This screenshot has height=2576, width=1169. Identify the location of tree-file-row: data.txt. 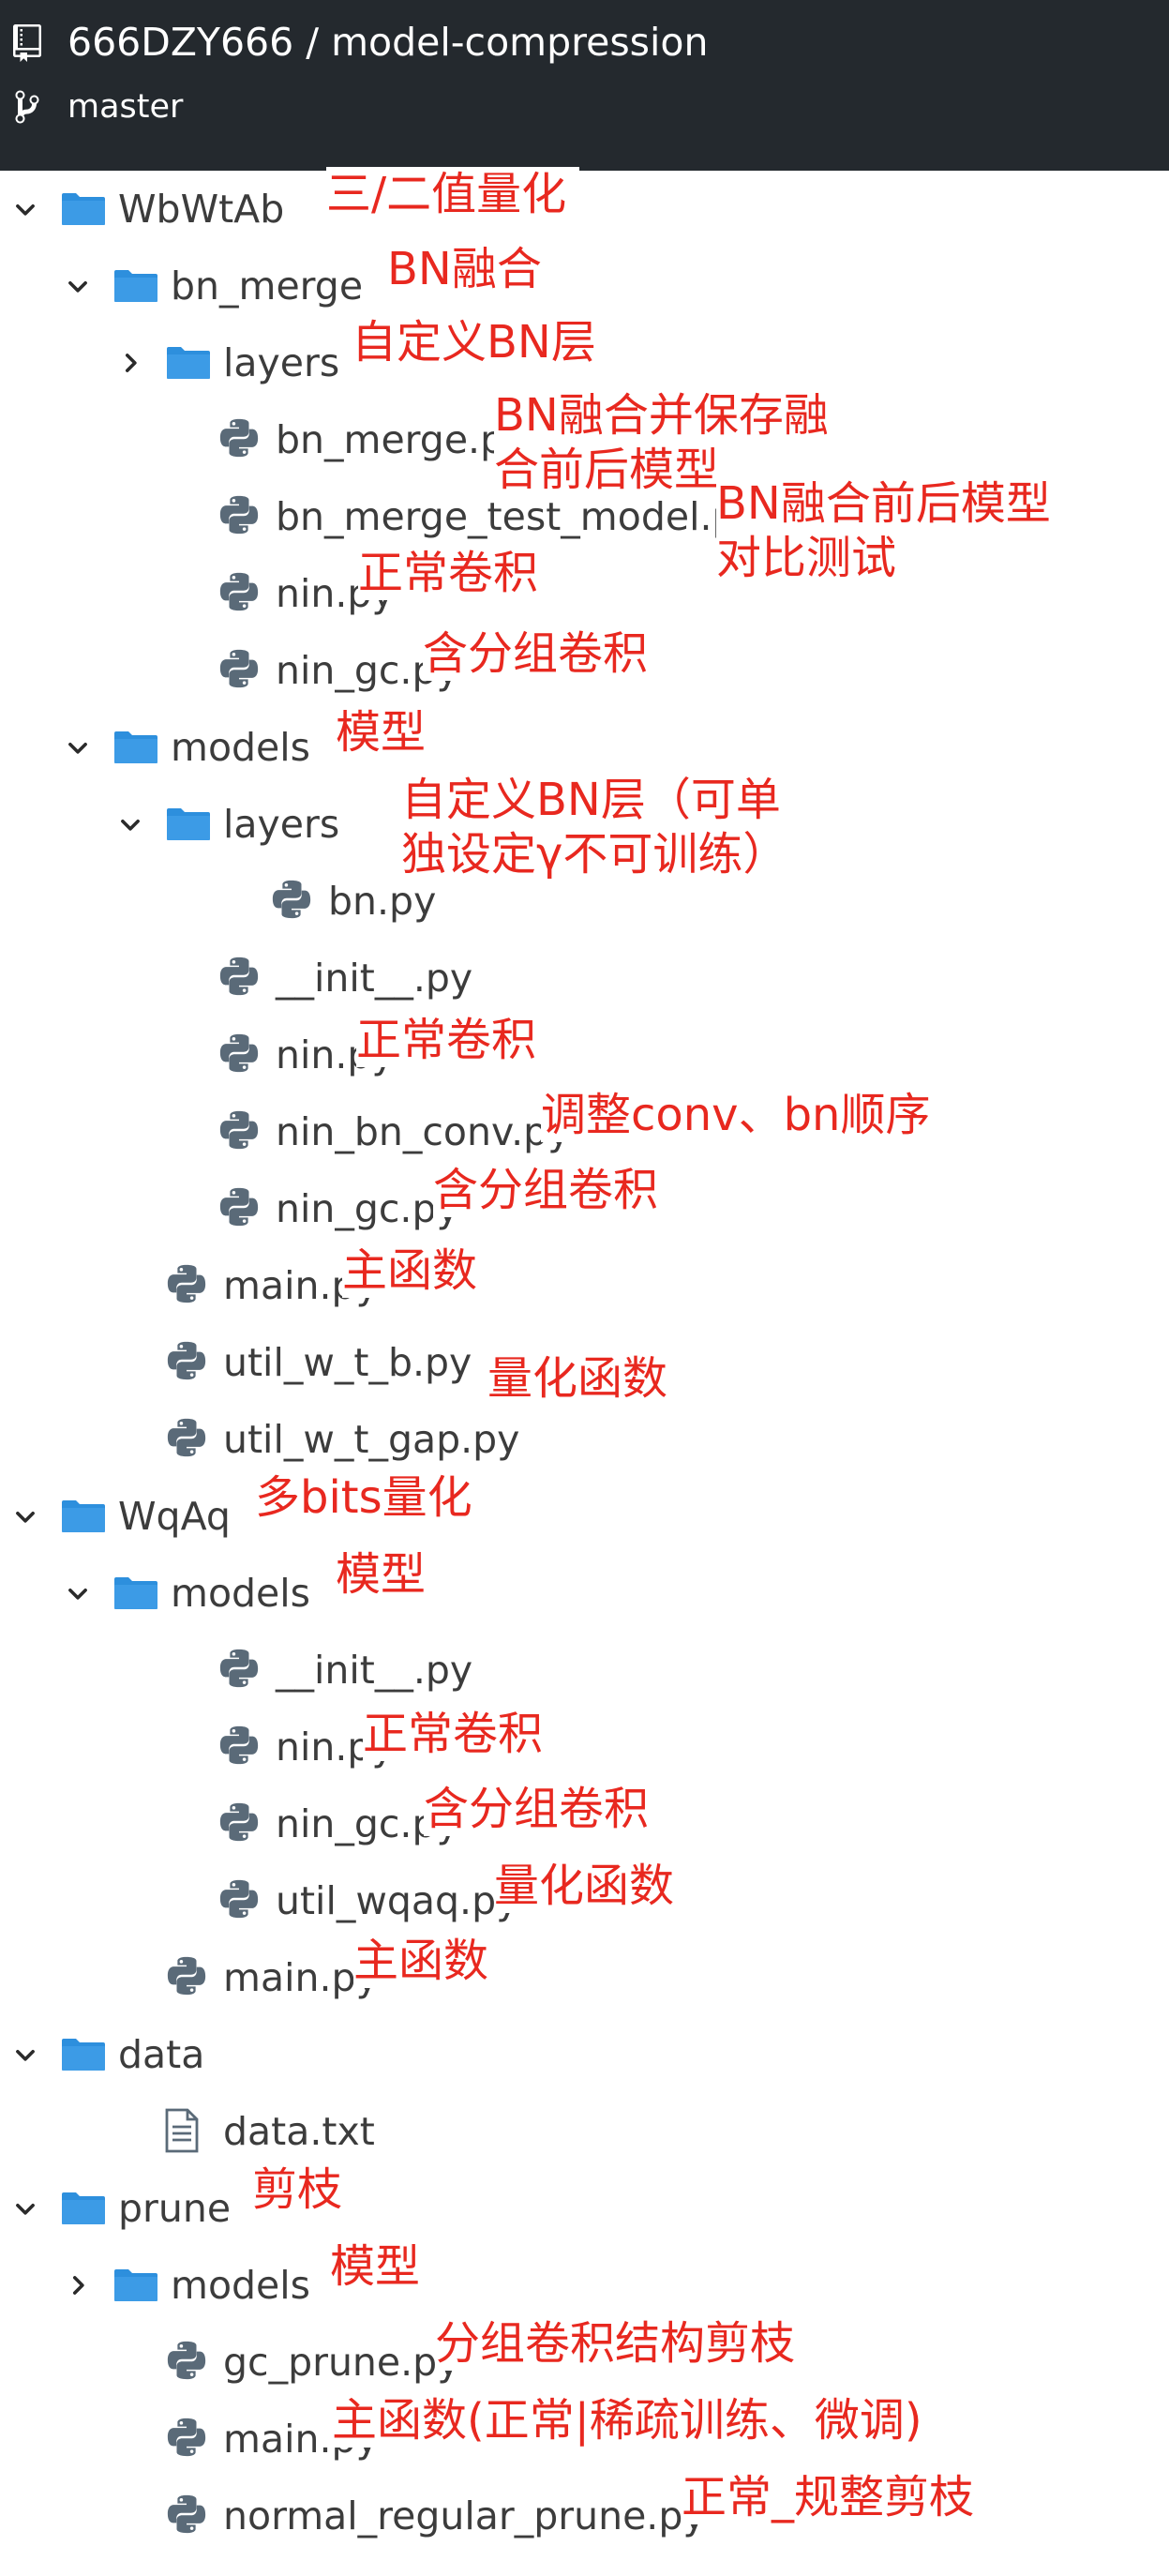
(584, 2131).